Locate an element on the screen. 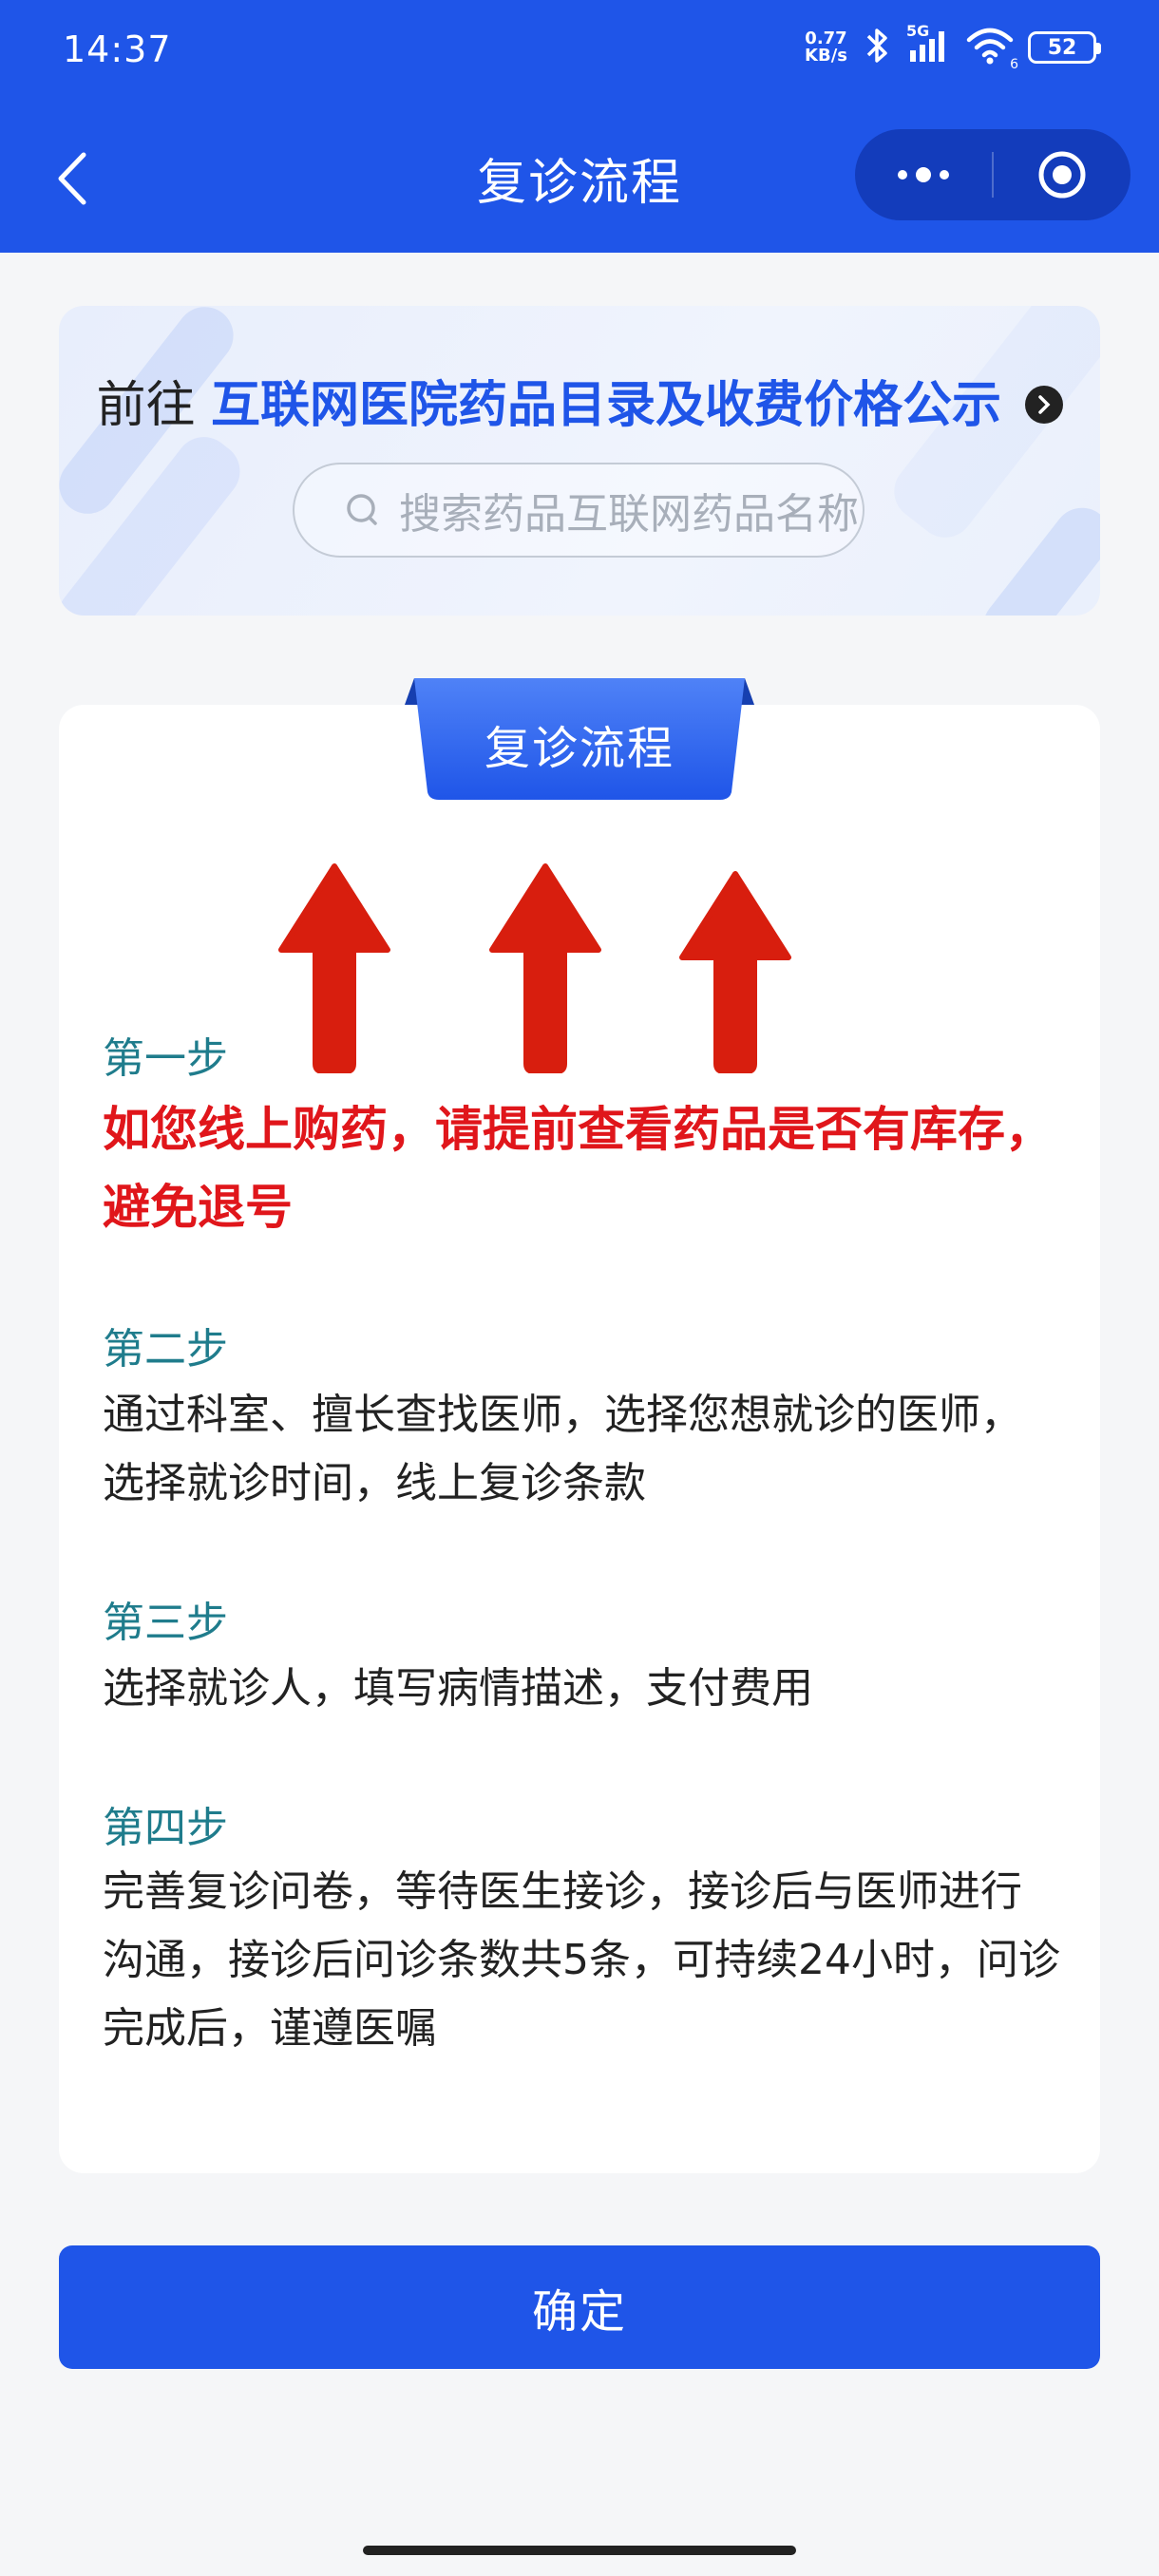 The width and height of the screenshot is (1159, 2576). step-2-title: 第二步 is located at coordinates (165, 1349).